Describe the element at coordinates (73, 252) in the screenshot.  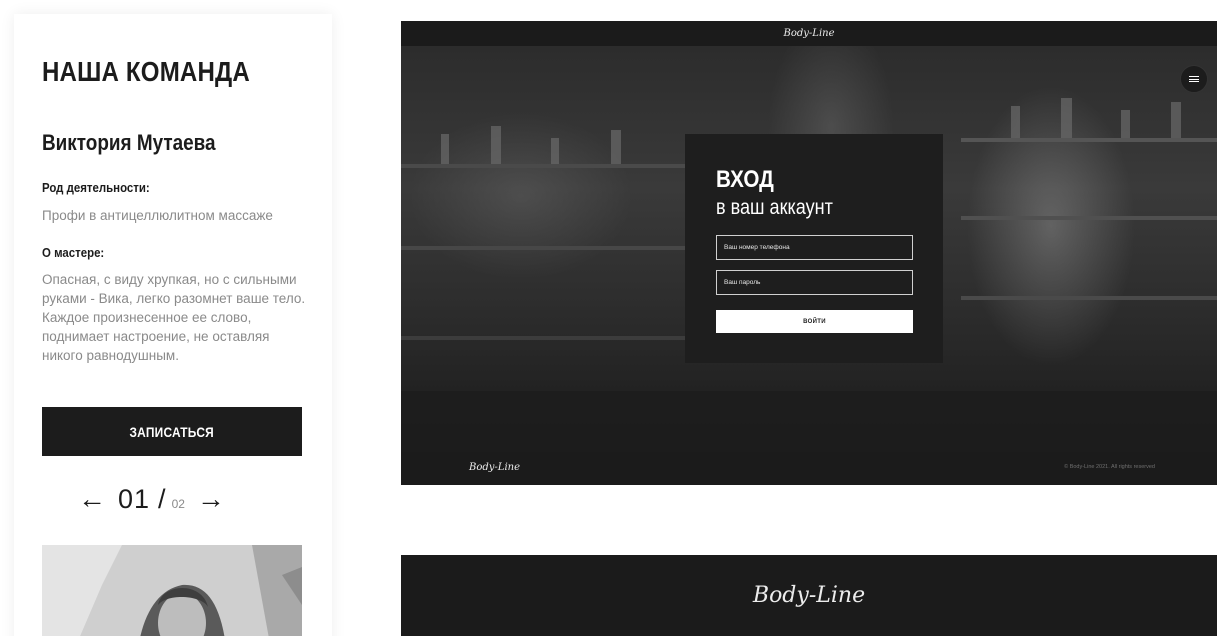
I see `about-label: О мастере:` at that location.